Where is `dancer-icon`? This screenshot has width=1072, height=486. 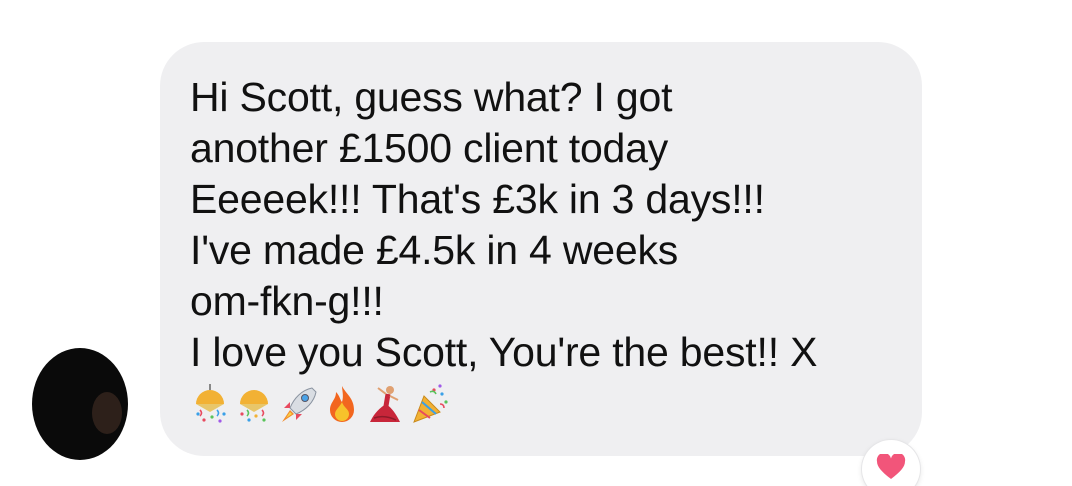 dancer-icon is located at coordinates (385, 404).